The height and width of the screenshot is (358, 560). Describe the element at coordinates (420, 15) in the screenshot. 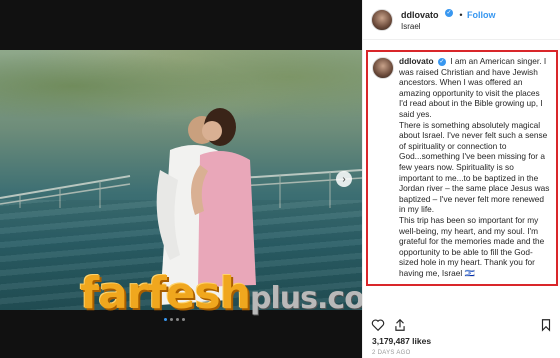

I see `username-link: ddlovato` at that location.